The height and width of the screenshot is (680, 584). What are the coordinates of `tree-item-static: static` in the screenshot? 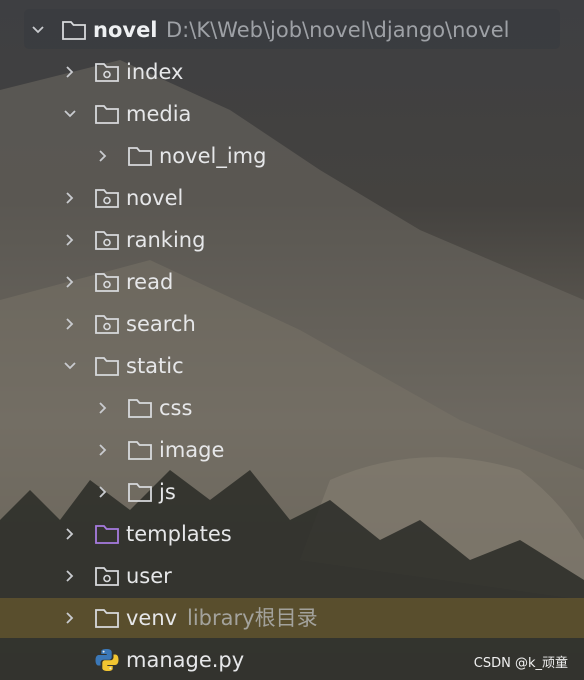 It's located at (292, 366).